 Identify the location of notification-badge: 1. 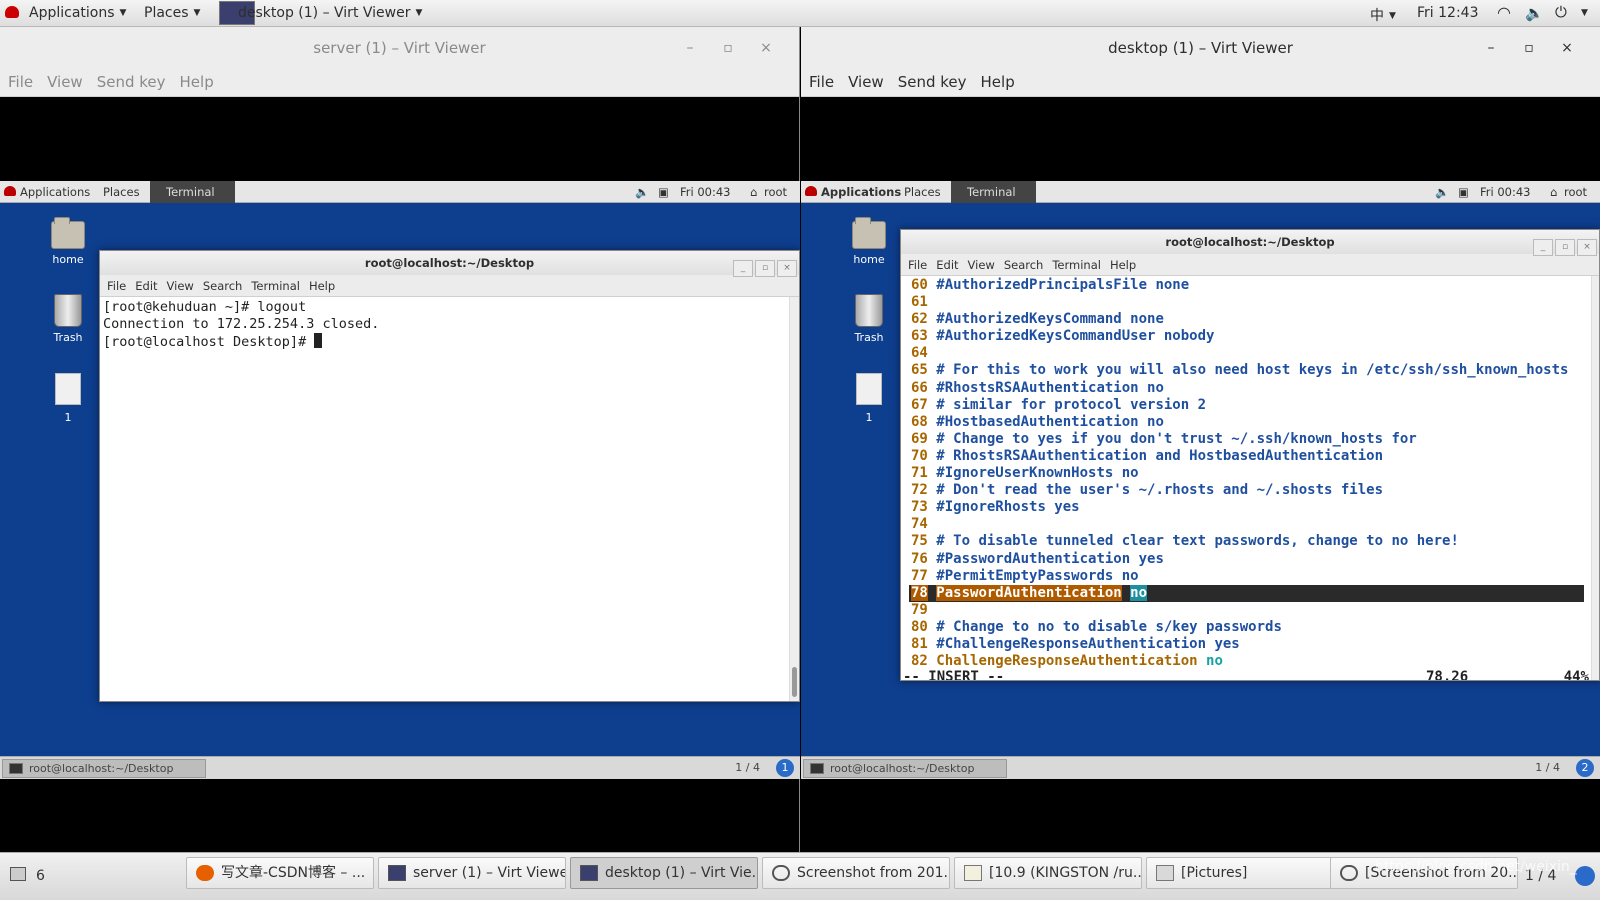
(785, 768).